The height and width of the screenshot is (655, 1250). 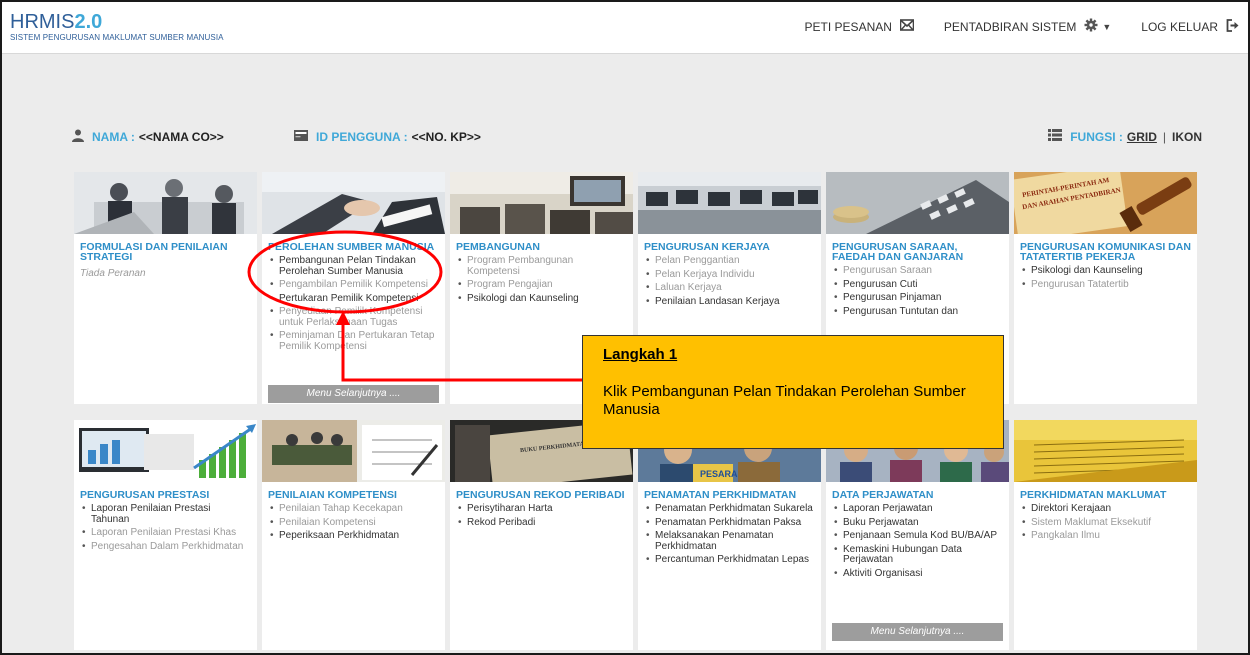 I want to click on highlight-ellipse, so click(x=345, y=272).